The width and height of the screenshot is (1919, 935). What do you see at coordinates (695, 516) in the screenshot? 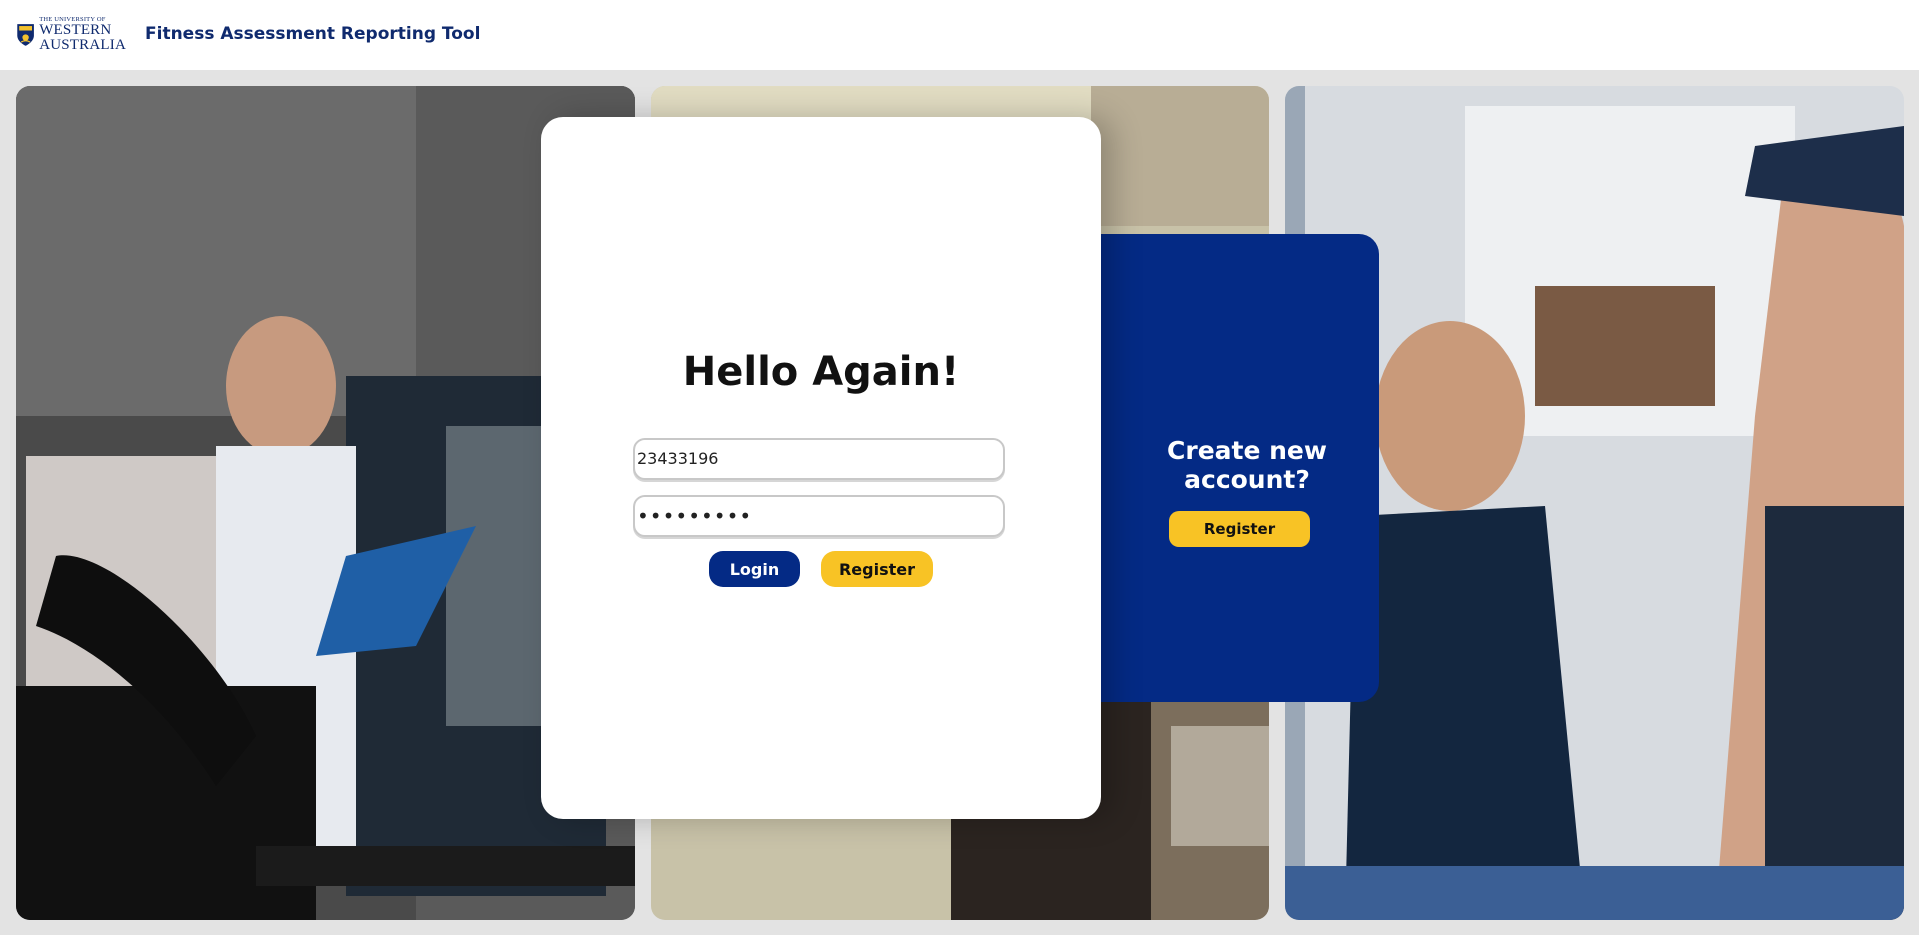
I see `password-value: •••••••••` at bounding box center [695, 516].